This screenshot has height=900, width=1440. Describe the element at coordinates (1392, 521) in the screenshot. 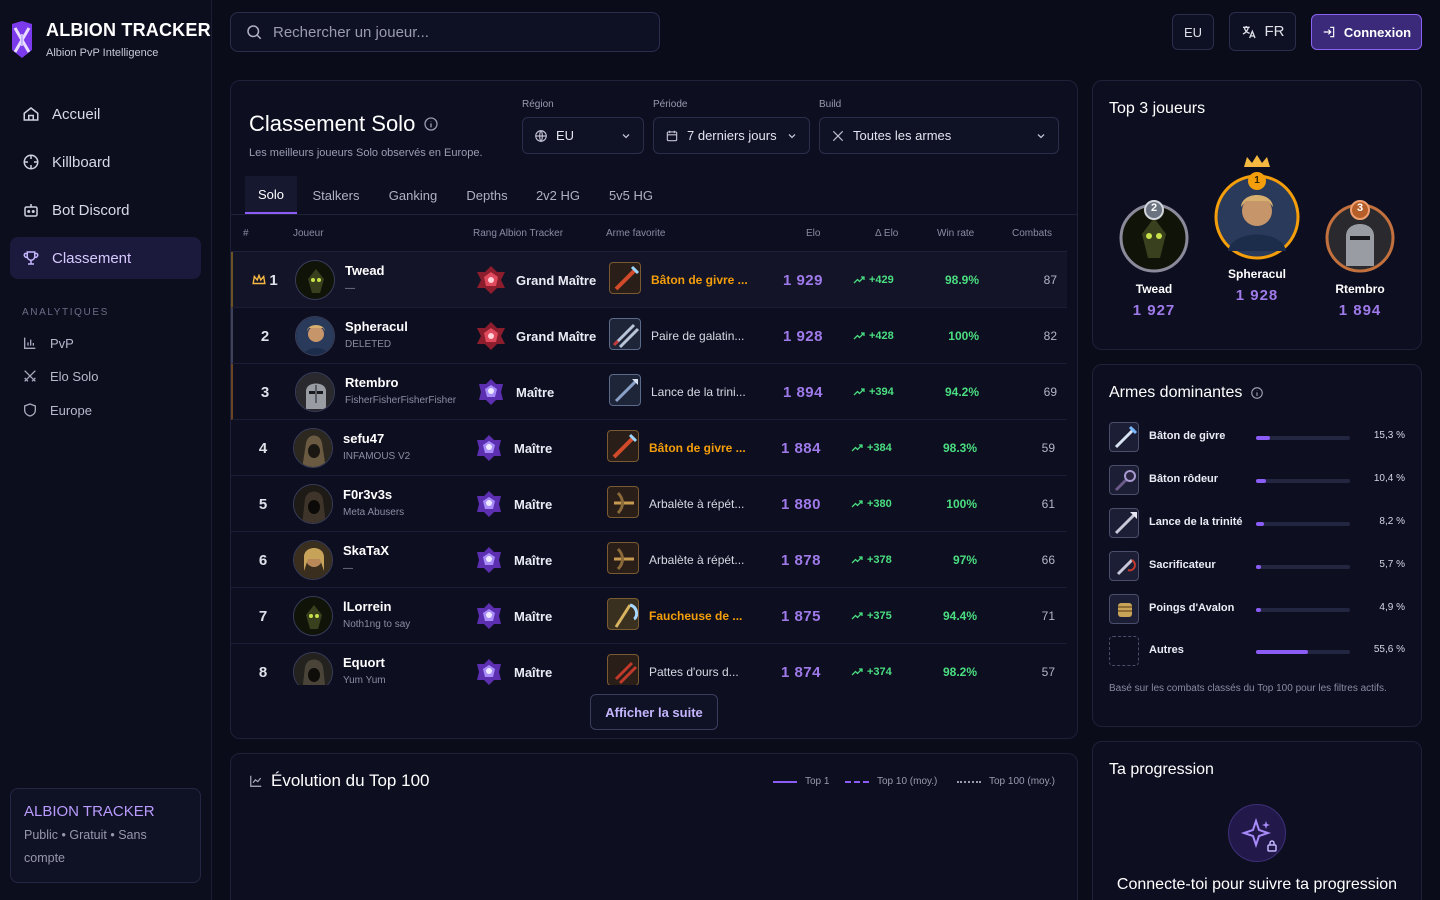

I see `weapon-share-percent: 8,2 %` at that location.